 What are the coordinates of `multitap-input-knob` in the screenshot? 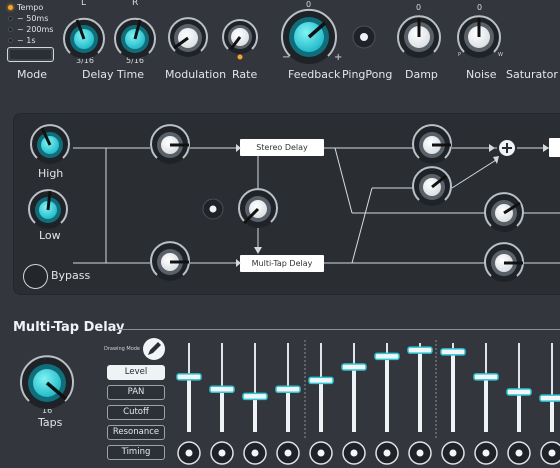 It's located at (170, 261).